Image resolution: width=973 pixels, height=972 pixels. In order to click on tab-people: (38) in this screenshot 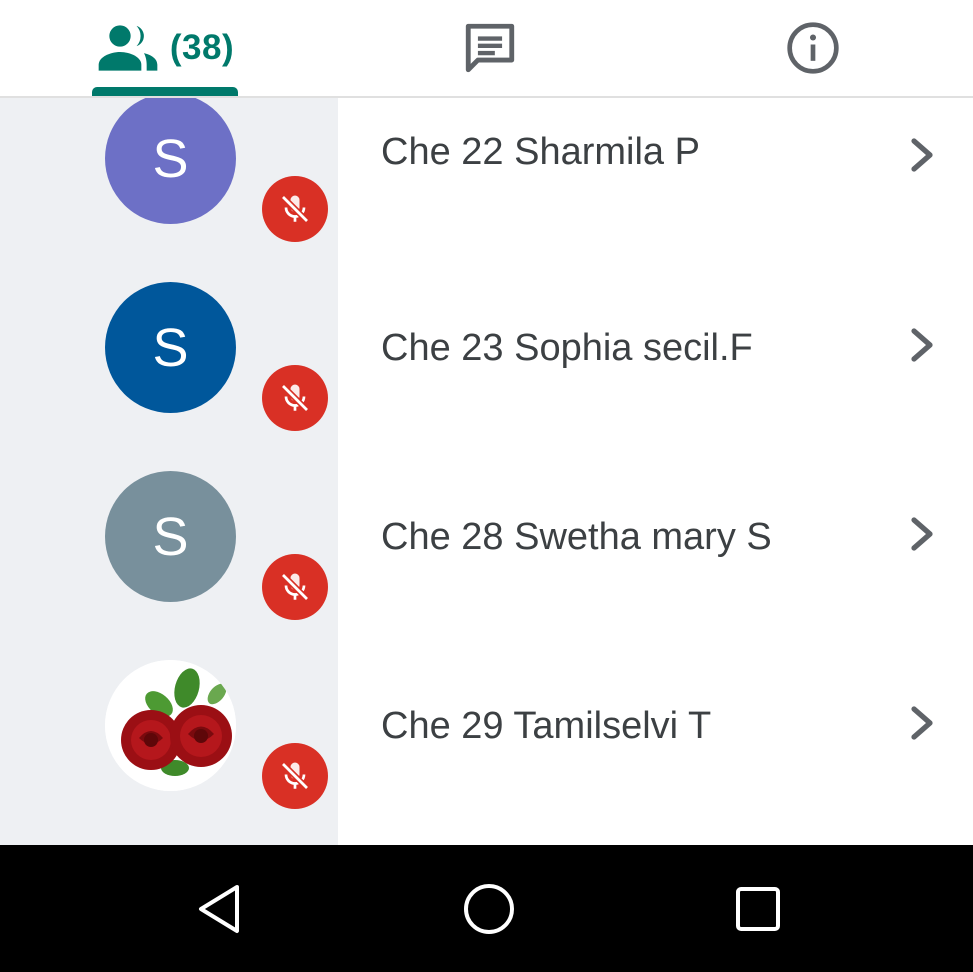, I will do `click(165, 48)`.